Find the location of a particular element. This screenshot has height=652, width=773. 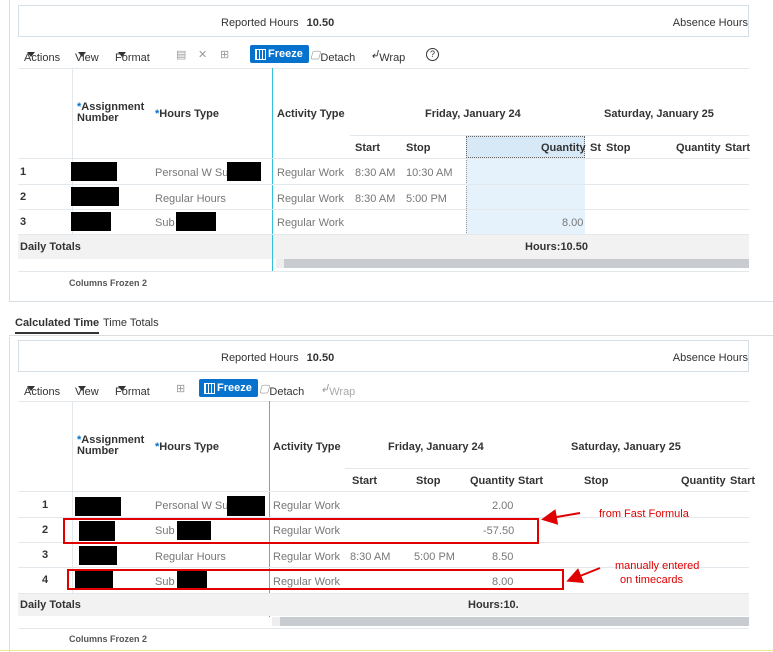

arrow-manual-entry-icon is located at coordinates (583, 575).